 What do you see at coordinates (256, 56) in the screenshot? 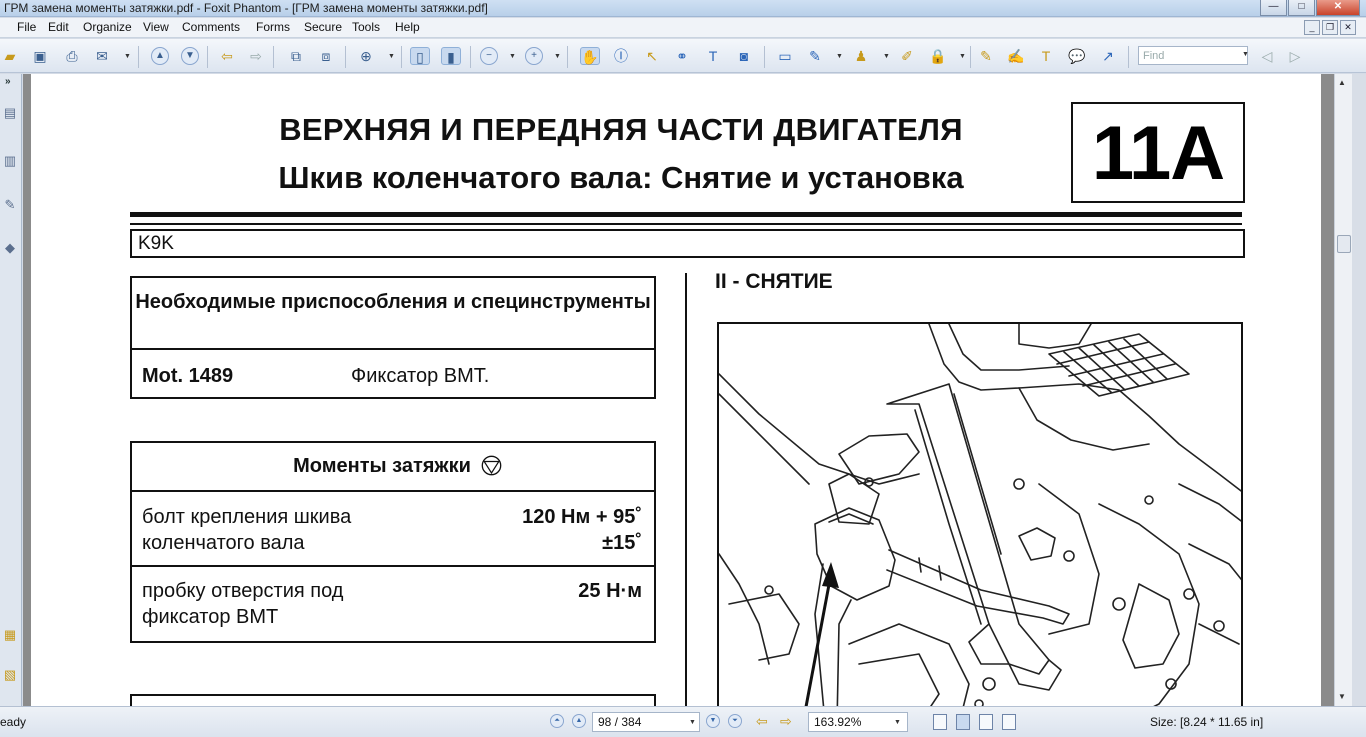
I see `forward-arrow-icon: ⇨` at bounding box center [256, 56].